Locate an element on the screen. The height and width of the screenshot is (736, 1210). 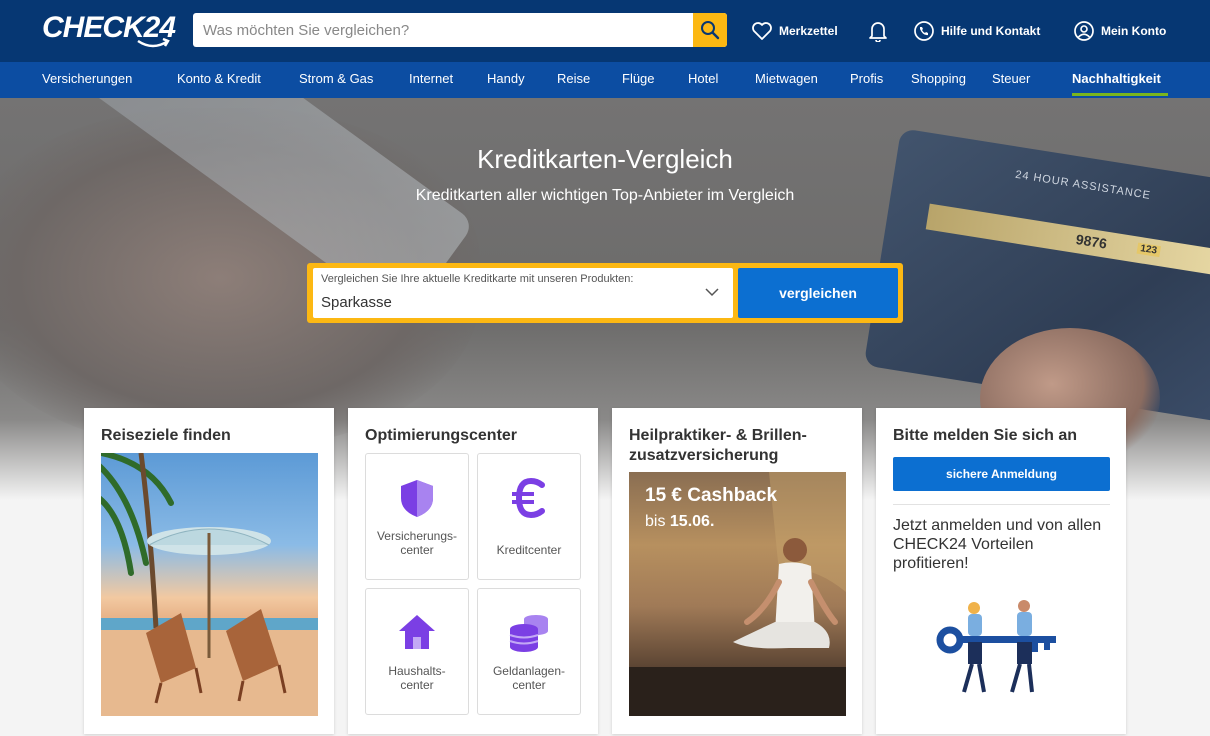
shield-icon is located at coordinates (417, 498).